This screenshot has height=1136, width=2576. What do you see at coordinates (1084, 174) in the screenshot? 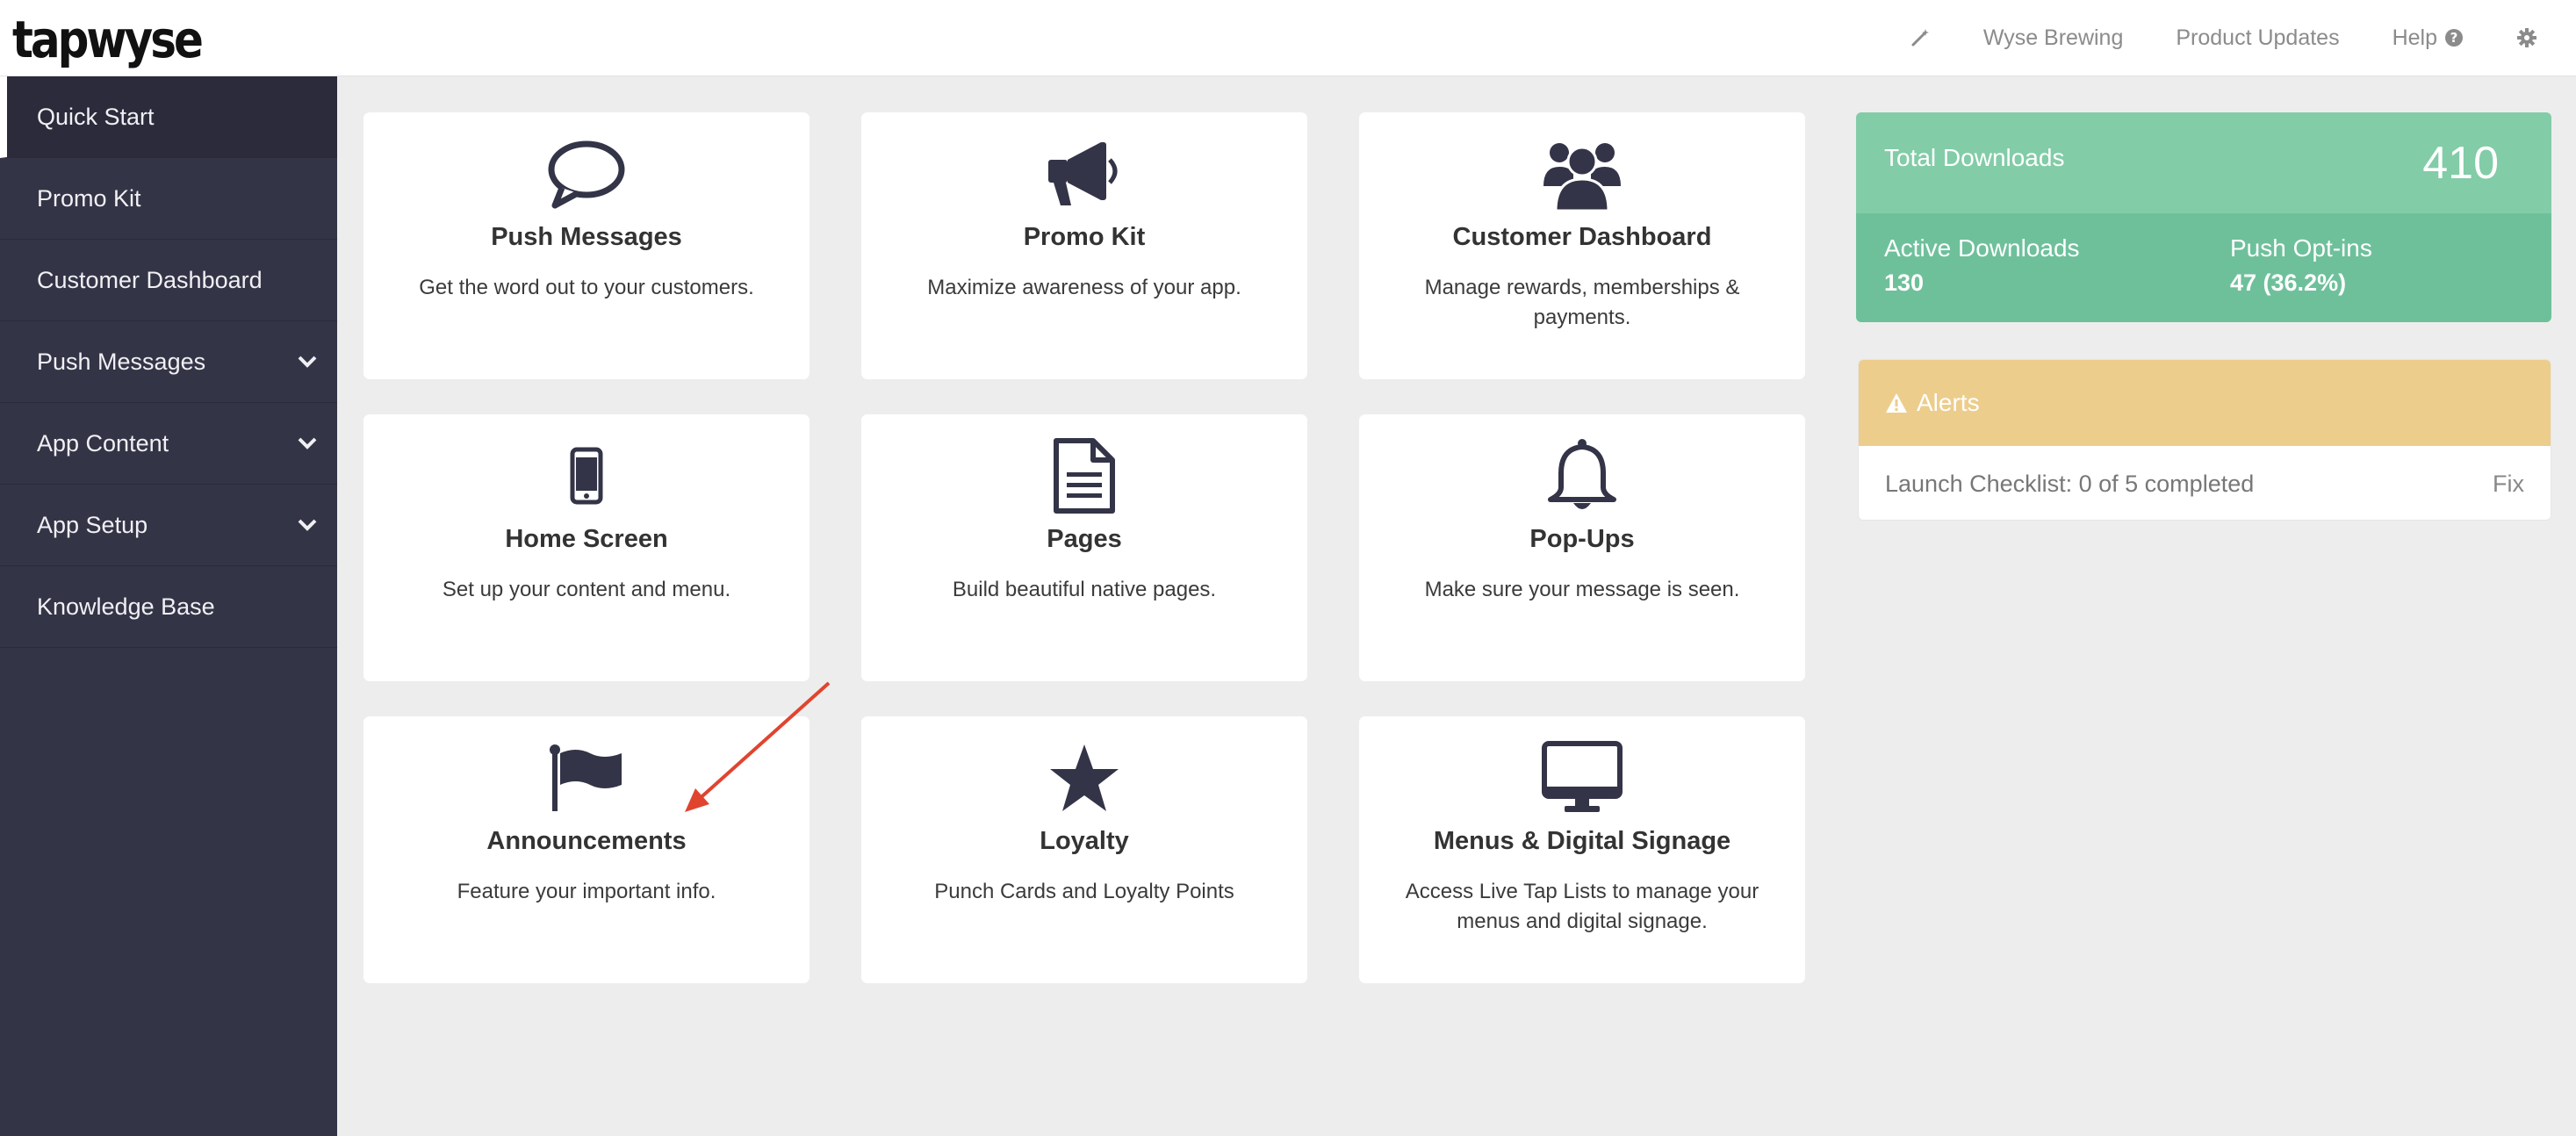
I see `megaphone-icon` at bounding box center [1084, 174].